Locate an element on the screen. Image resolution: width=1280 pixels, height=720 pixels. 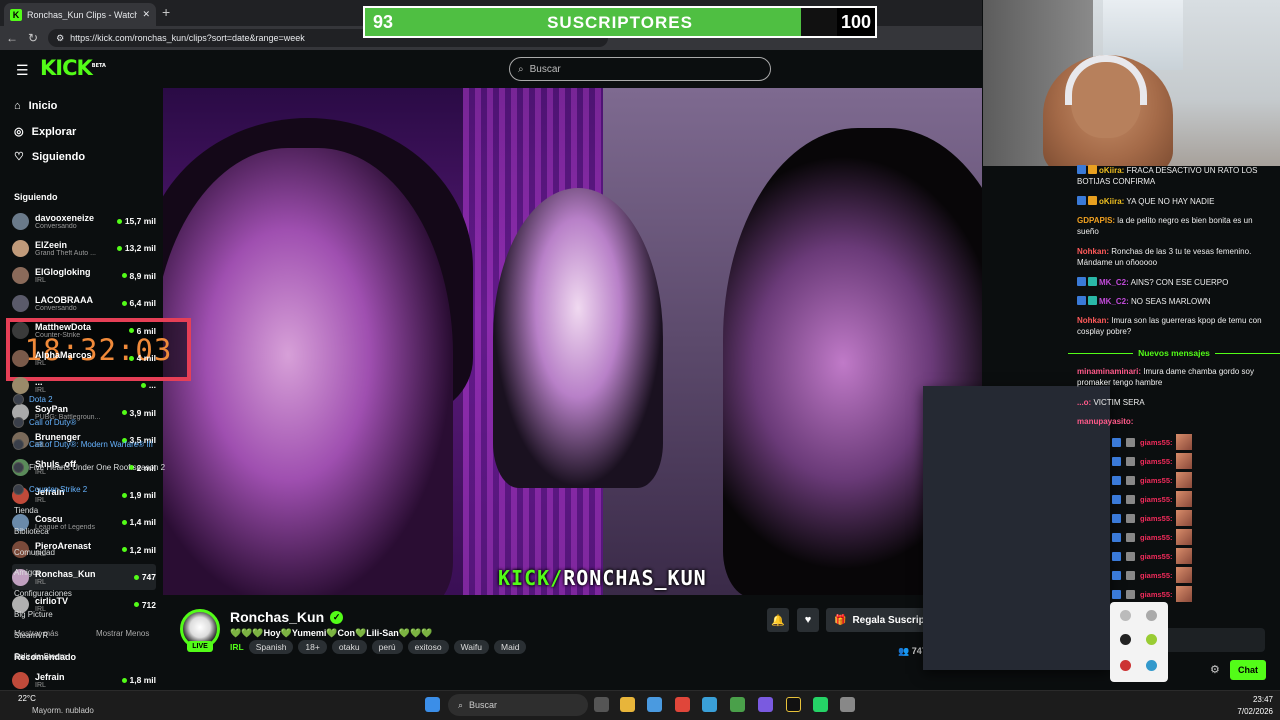
steam-menu-item: Salir de Steam is located at coordinates (40, 656).